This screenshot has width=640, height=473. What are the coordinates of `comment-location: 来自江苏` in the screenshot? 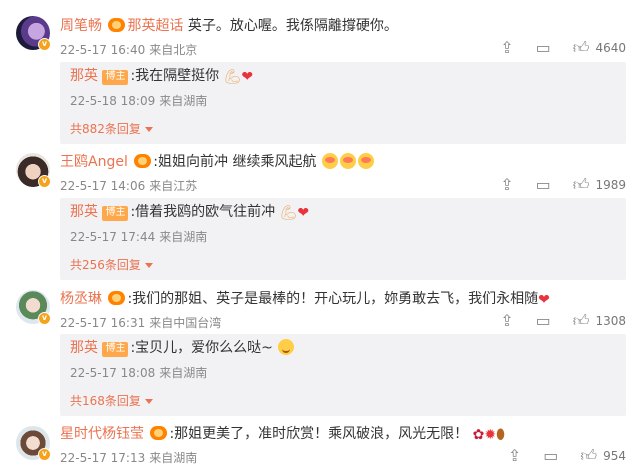 It's located at (173, 186).